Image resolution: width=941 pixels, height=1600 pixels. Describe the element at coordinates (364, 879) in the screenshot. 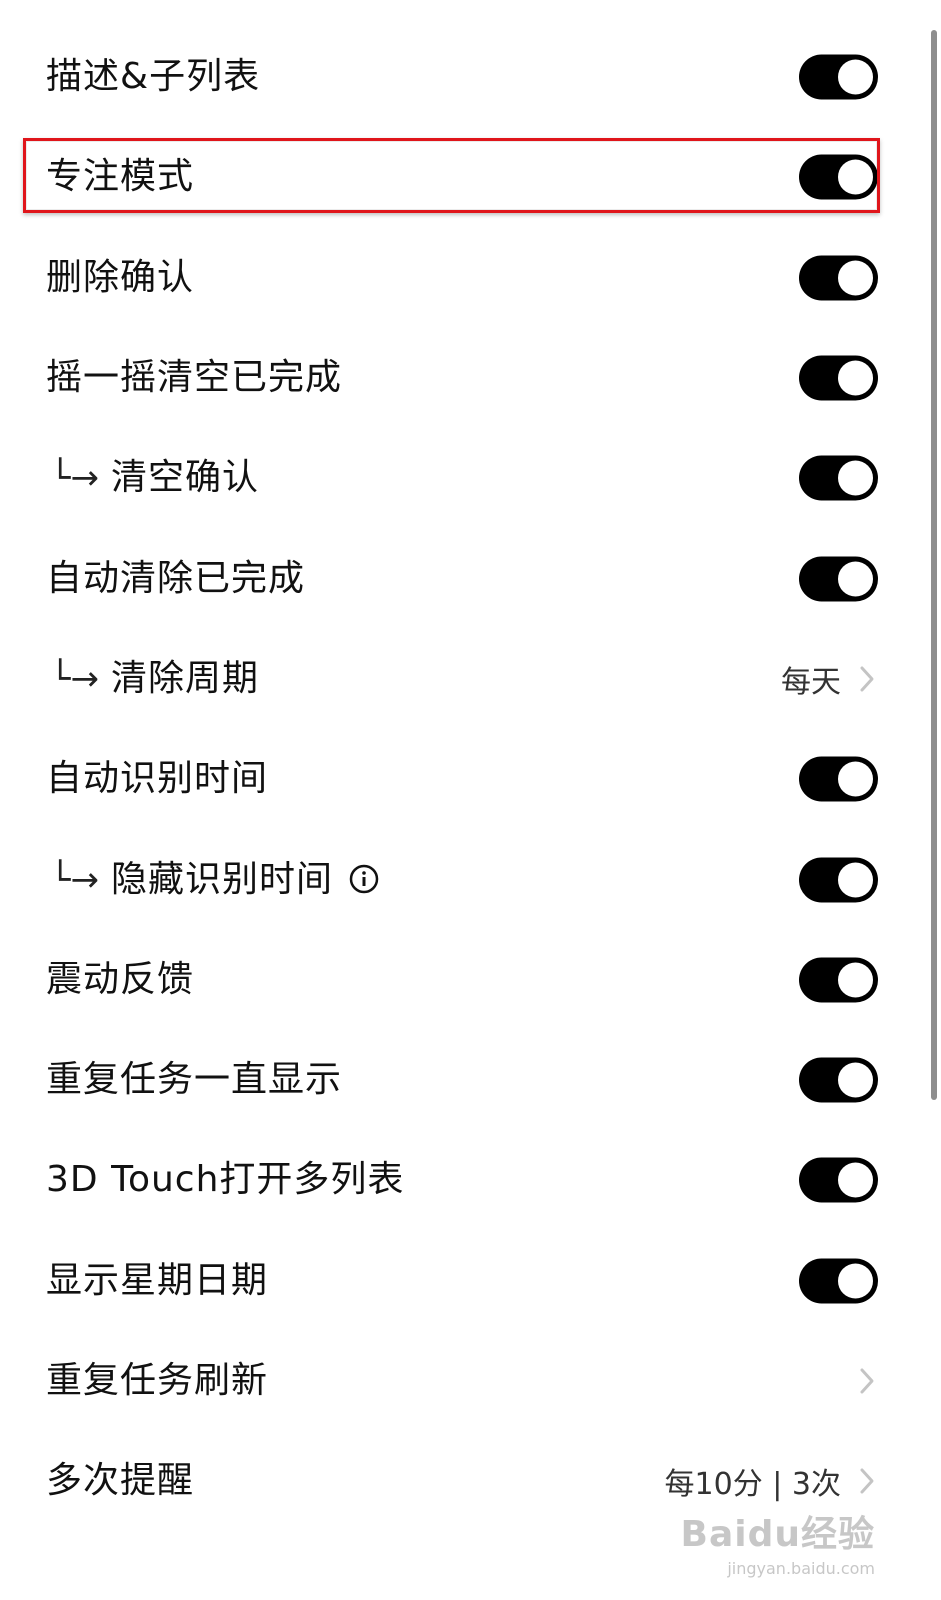

I see `info-circle-icon` at that location.